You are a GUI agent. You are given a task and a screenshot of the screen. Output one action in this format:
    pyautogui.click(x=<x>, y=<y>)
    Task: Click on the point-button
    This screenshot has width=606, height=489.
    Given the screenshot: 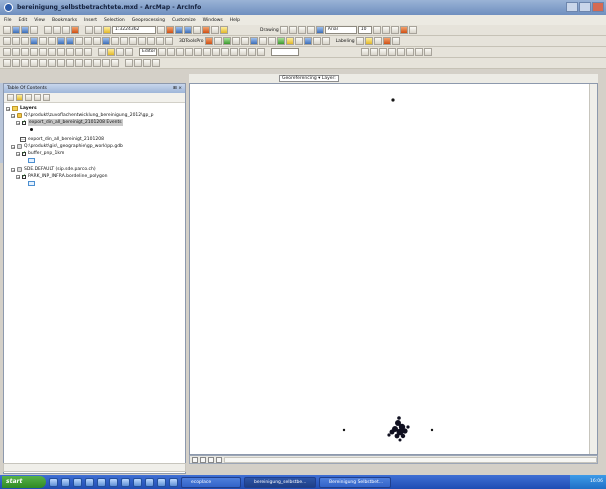 What is the action you would take?
    pyautogui.click(x=189, y=52)
    